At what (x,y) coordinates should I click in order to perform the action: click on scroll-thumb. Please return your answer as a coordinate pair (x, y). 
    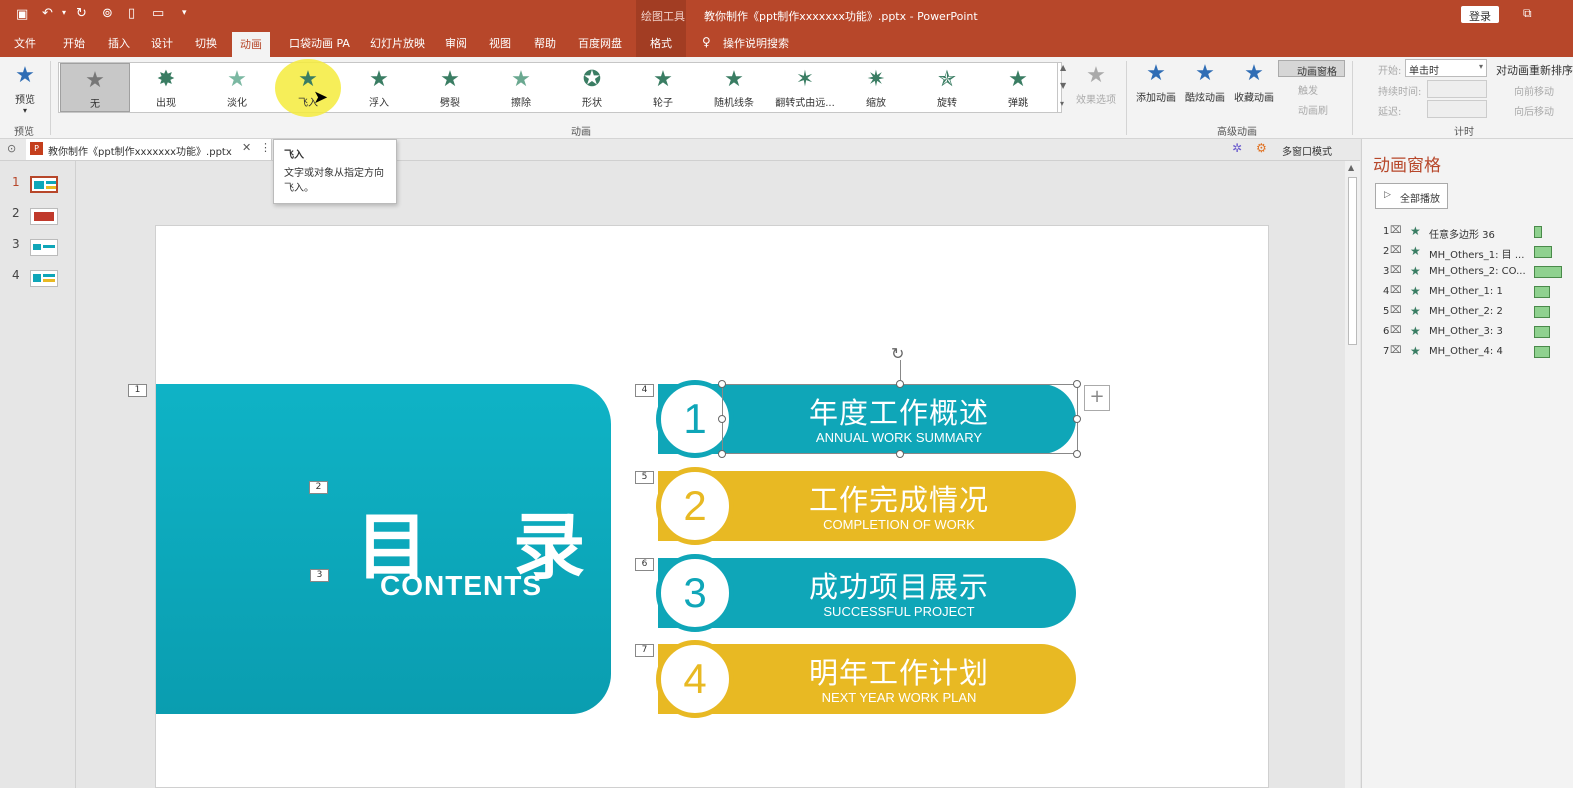
    Looking at the image, I should click on (1352, 261).